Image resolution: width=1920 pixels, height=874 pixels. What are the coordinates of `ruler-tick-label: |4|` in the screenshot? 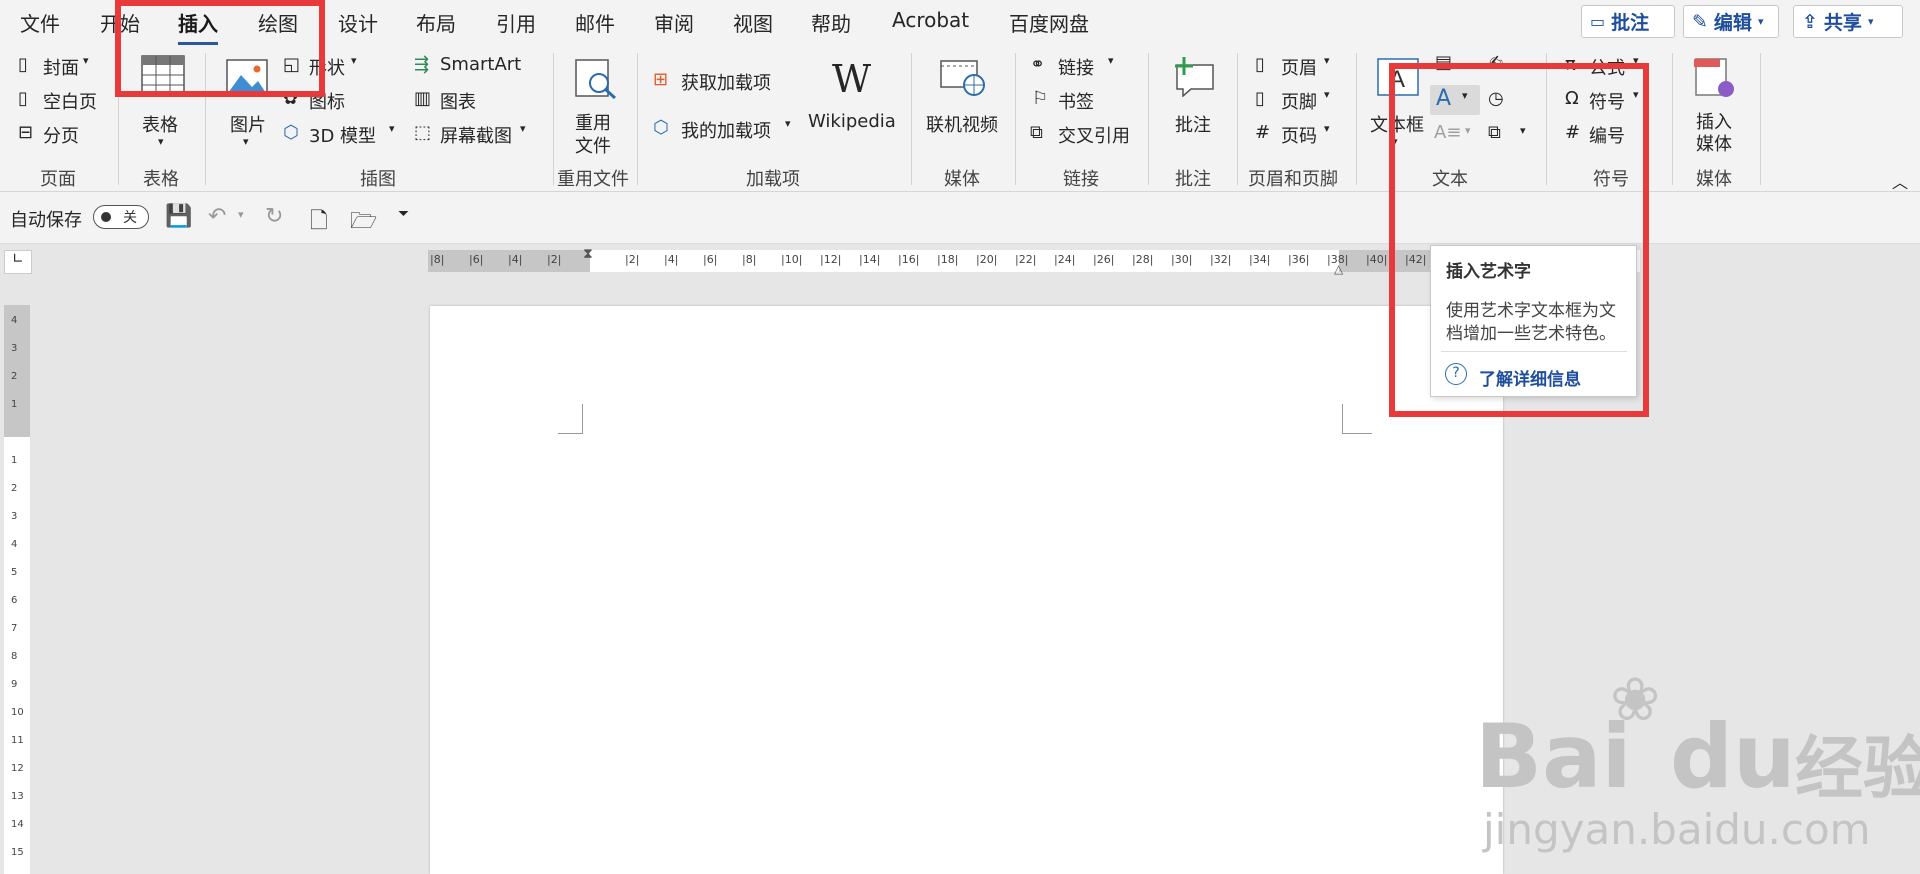 It's located at (515, 259).